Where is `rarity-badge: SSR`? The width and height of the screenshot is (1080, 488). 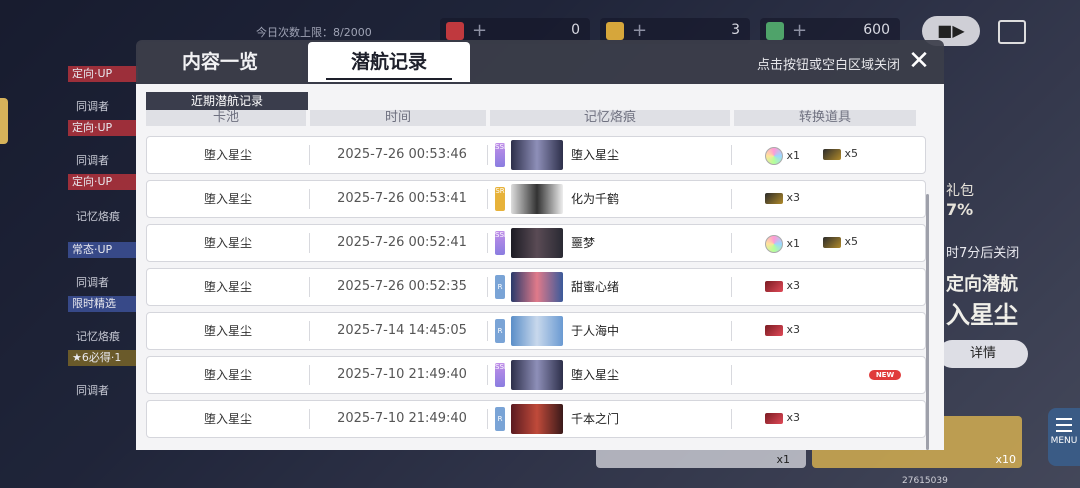
rarity-badge: SSR is located at coordinates (502, 375).